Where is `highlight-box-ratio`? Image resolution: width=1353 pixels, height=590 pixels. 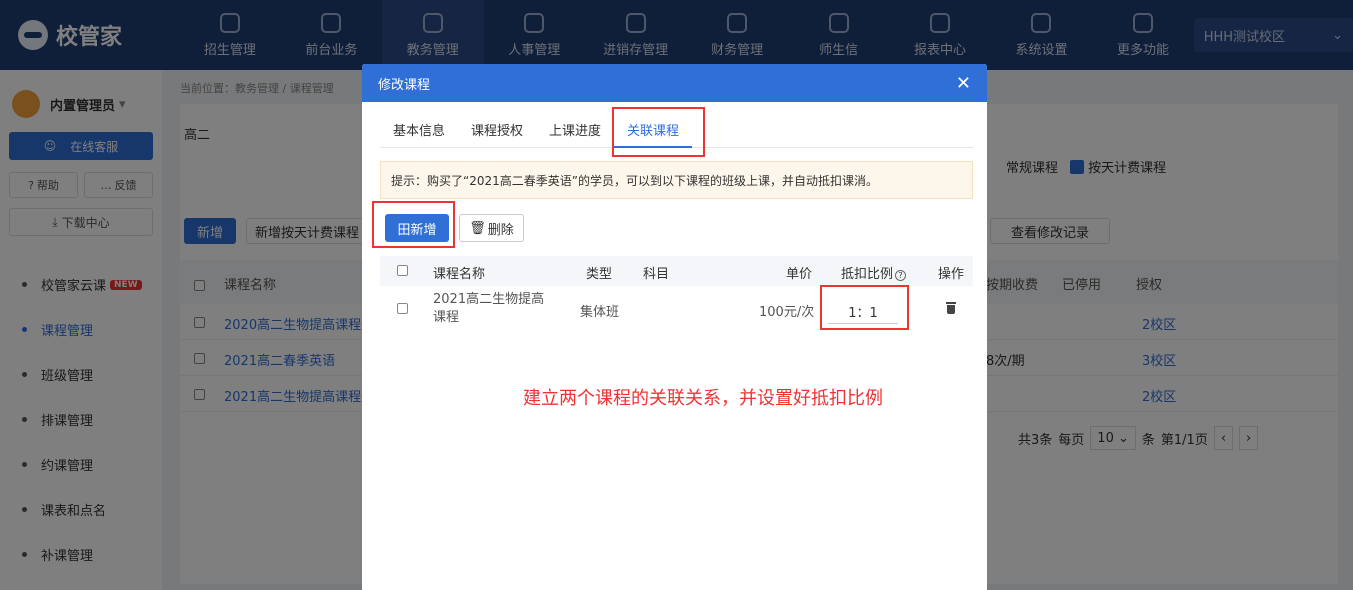
highlight-box-ratio is located at coordinates (864, 307).